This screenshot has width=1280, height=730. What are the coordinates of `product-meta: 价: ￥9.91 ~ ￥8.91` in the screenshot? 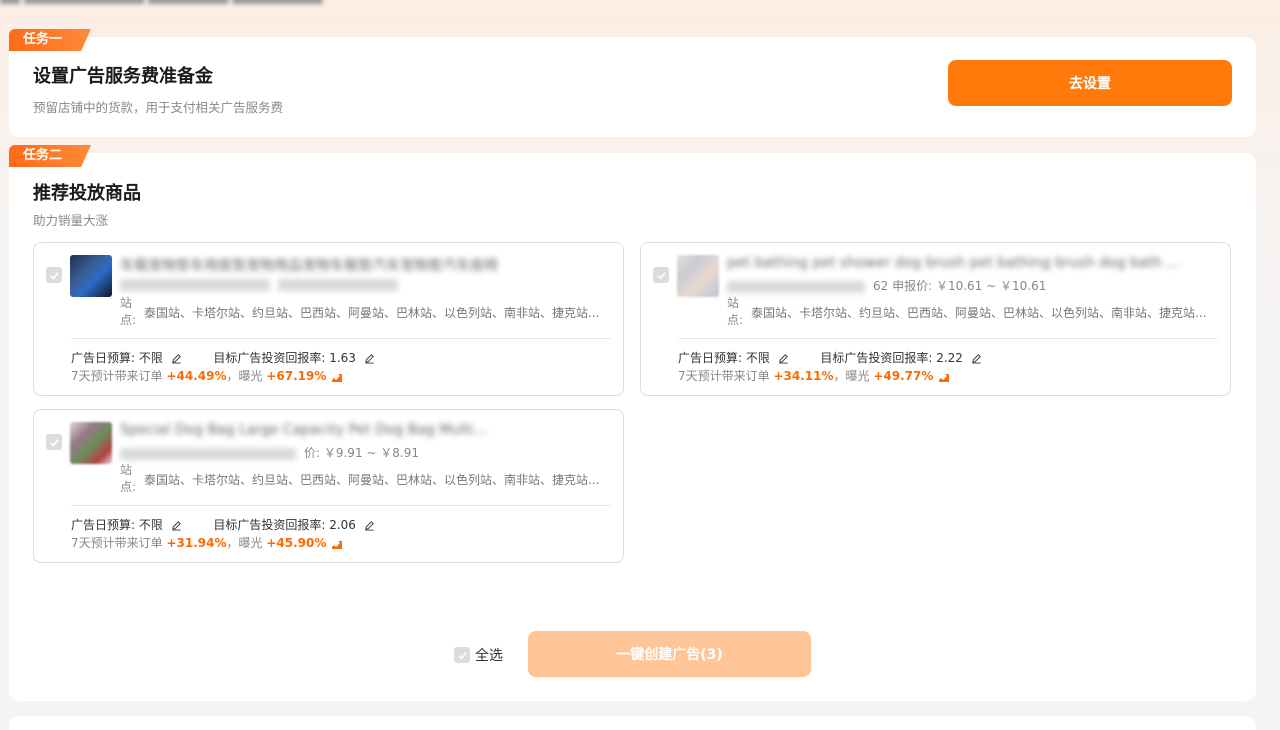 It's located at (269, 452).